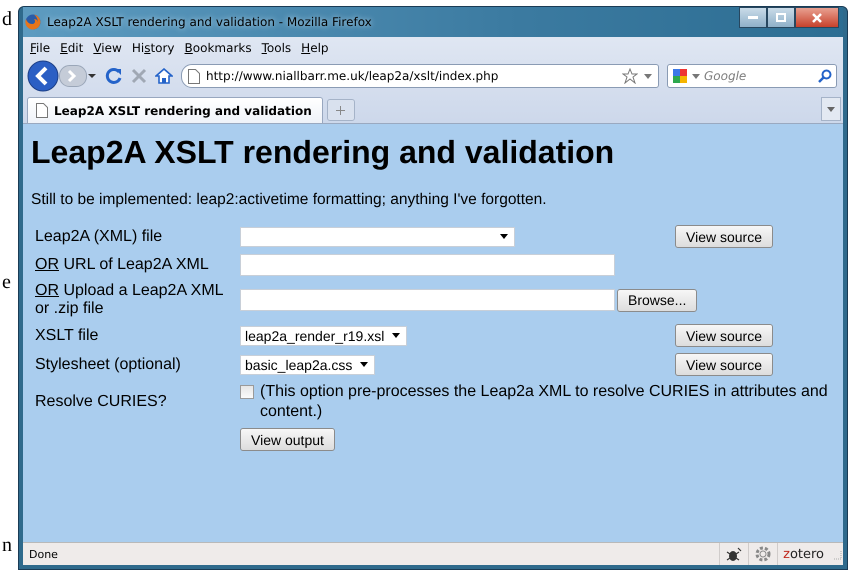 Image resolution: width=848 pixels, height=570 pixels. Describe the element at coordinates (544, 402) in the screenshot. I see `option-note: (This option pre-processes the Leap2a XML to resolve CURIES in attributes and content.)` at that location.